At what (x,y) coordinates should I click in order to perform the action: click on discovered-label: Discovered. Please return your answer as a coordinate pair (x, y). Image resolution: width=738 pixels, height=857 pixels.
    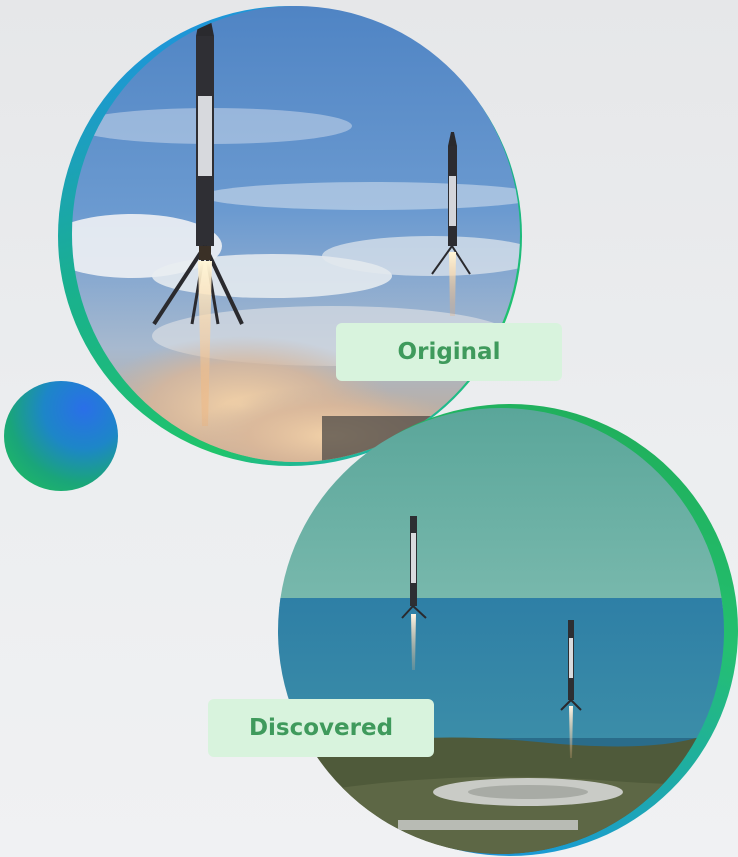
    Looking at the image, I should click on (321, 728).